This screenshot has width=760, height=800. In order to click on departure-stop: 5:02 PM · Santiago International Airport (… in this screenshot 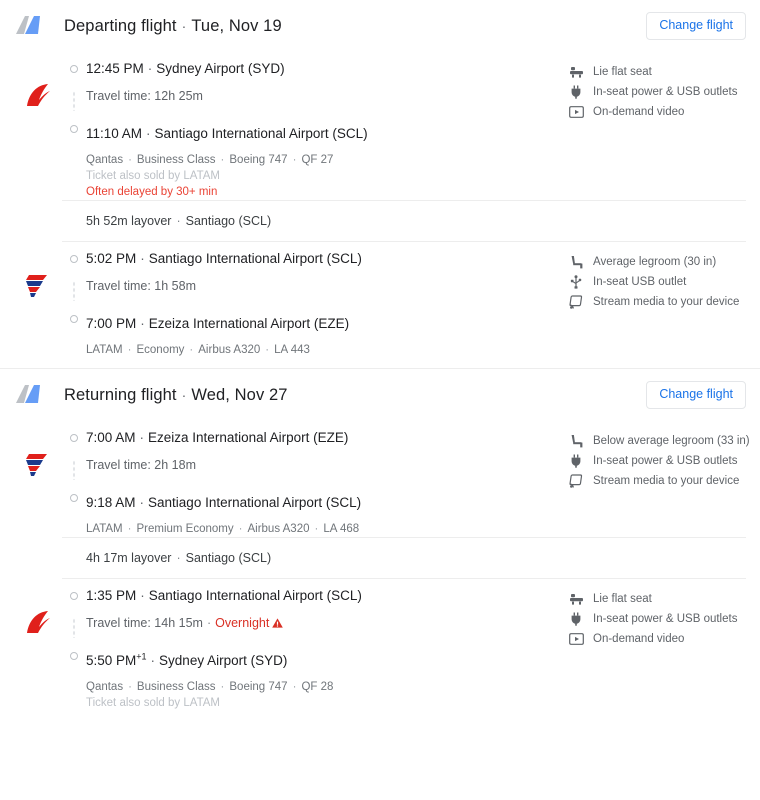, I will do `click(324, 258)`.